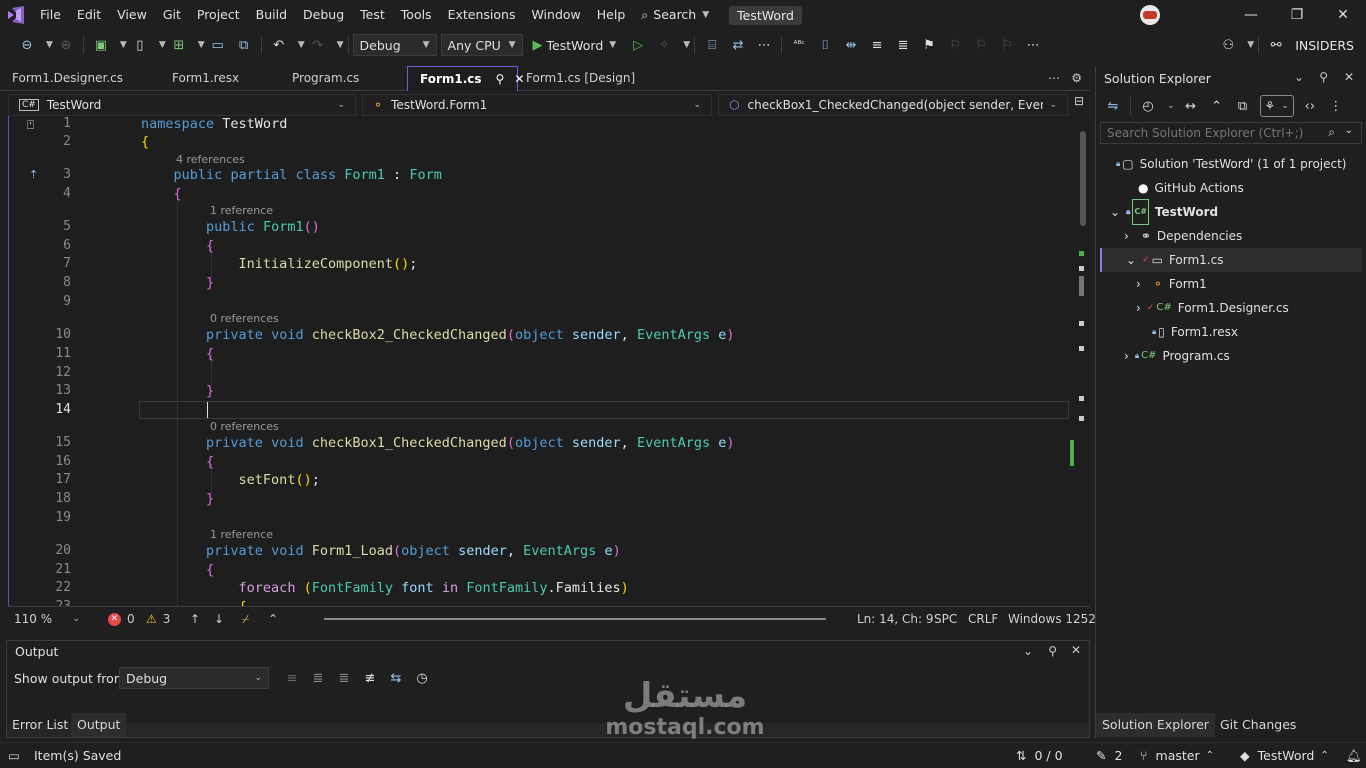 This screenshot has height=768, width=1366. I want to click on horizontal-scrollbar, so click(575, 619).